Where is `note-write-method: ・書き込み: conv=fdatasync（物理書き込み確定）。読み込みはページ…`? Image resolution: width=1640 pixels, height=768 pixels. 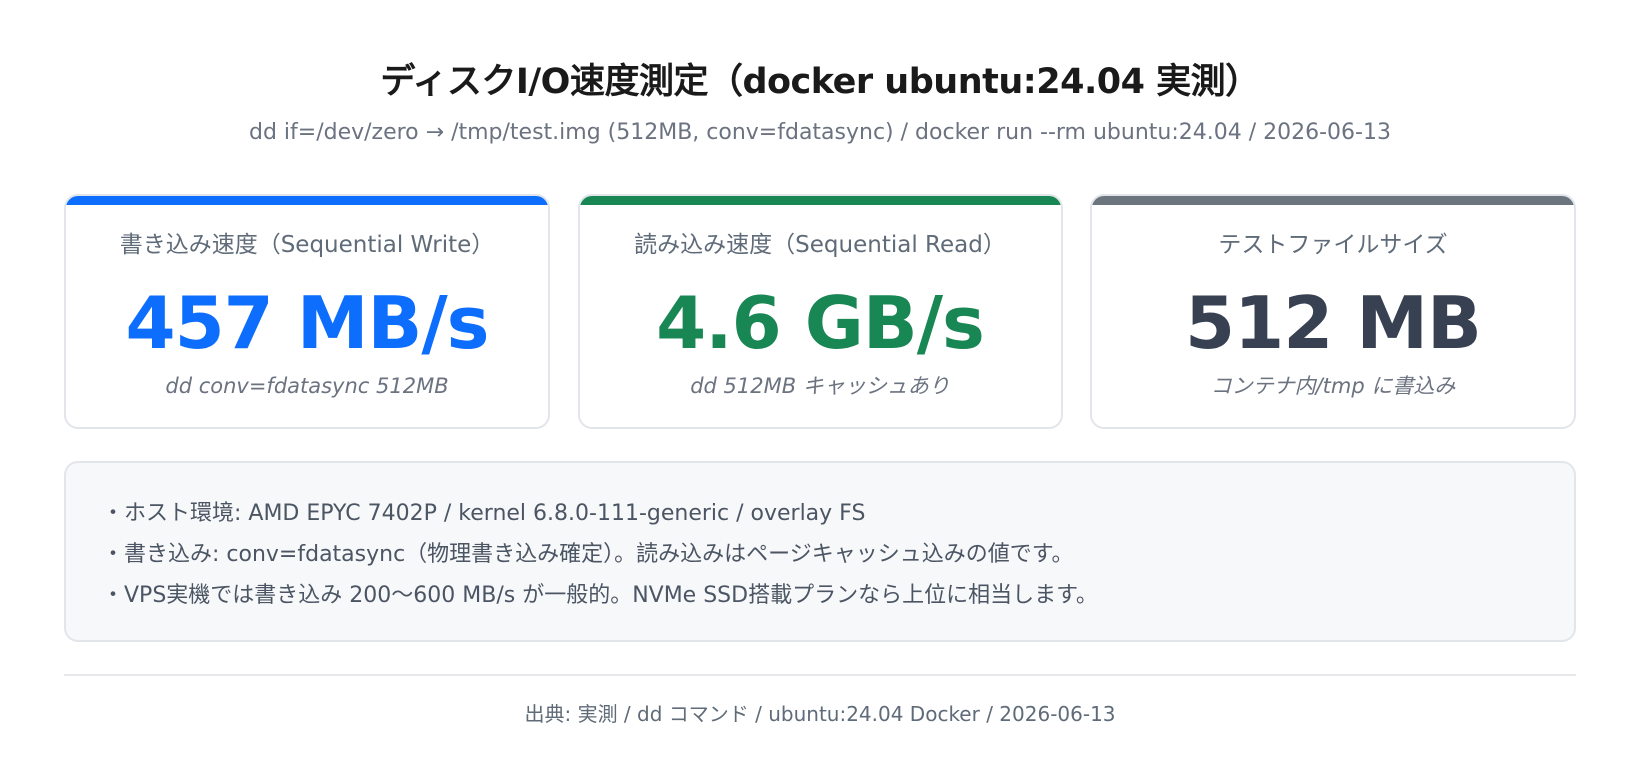 note-write-method: ・書き込み: conv=fdatasync（物理書き込み確定）。読み込みはページ… is located at coordinates (588, 554).